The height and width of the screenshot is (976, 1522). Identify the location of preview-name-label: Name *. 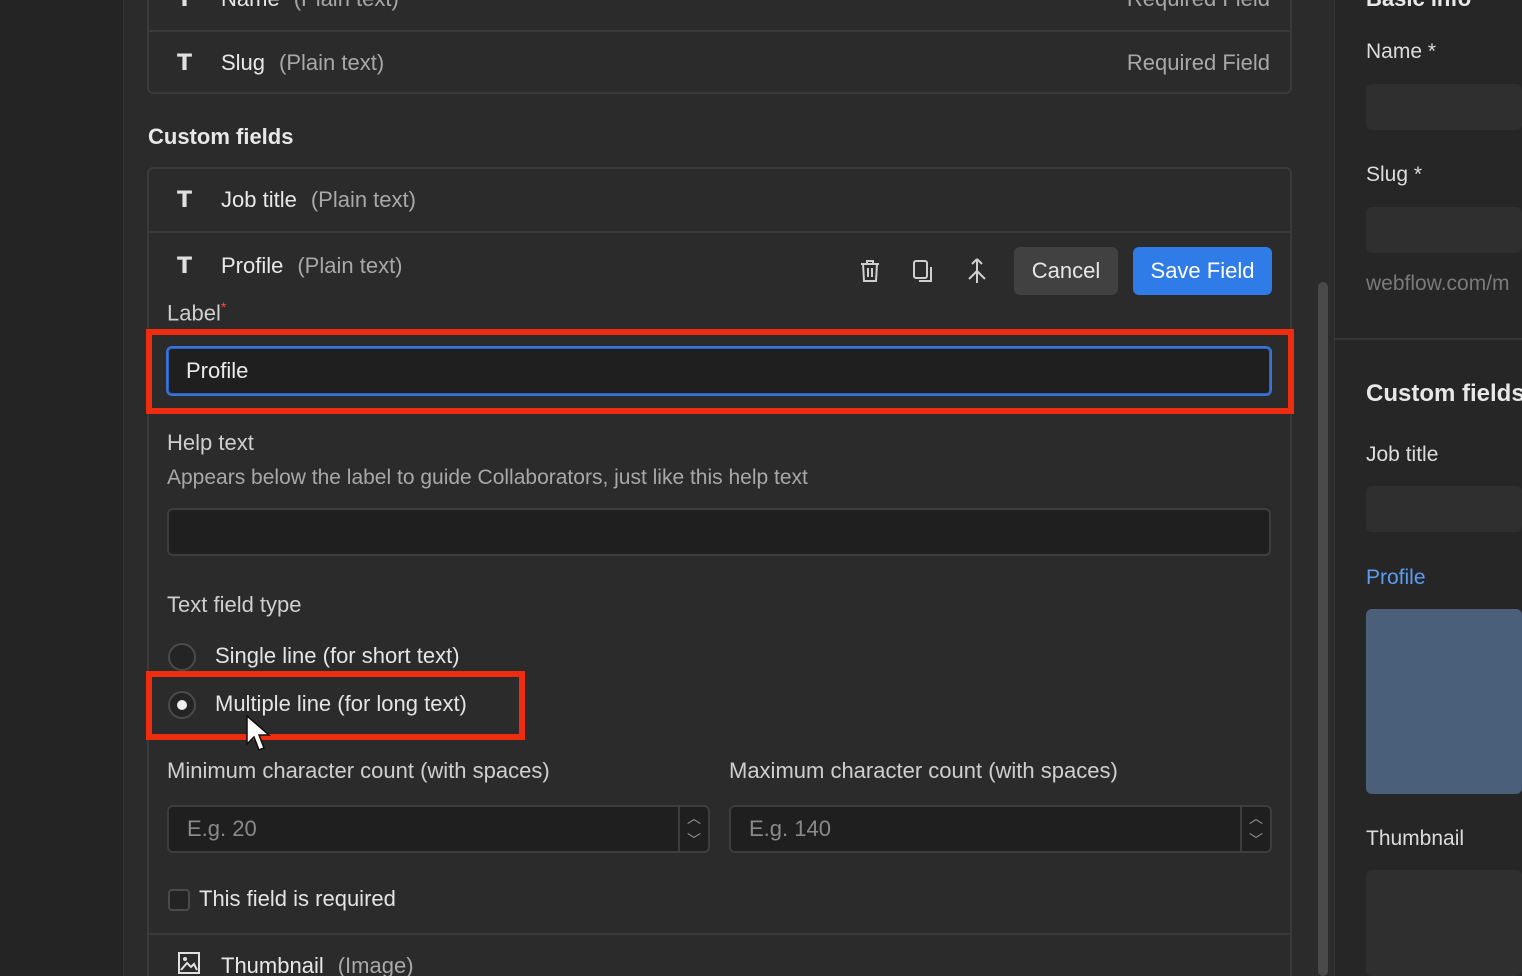
(1401, 51).